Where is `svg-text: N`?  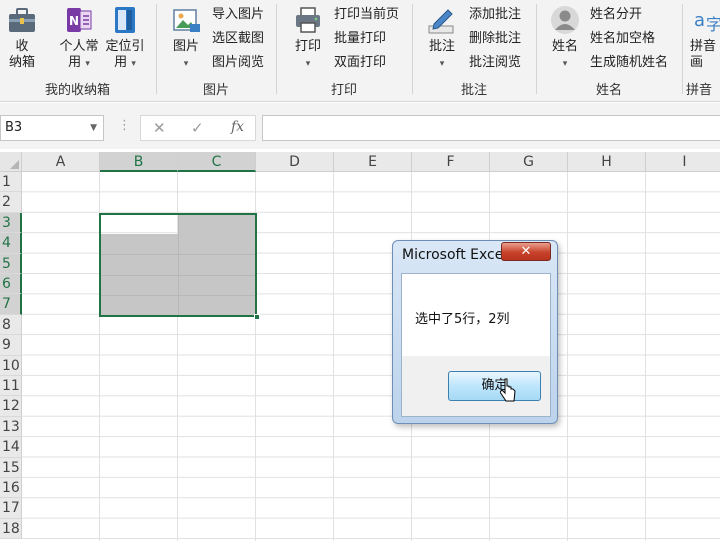 svg-text: N is located at coordinates (74, 21).